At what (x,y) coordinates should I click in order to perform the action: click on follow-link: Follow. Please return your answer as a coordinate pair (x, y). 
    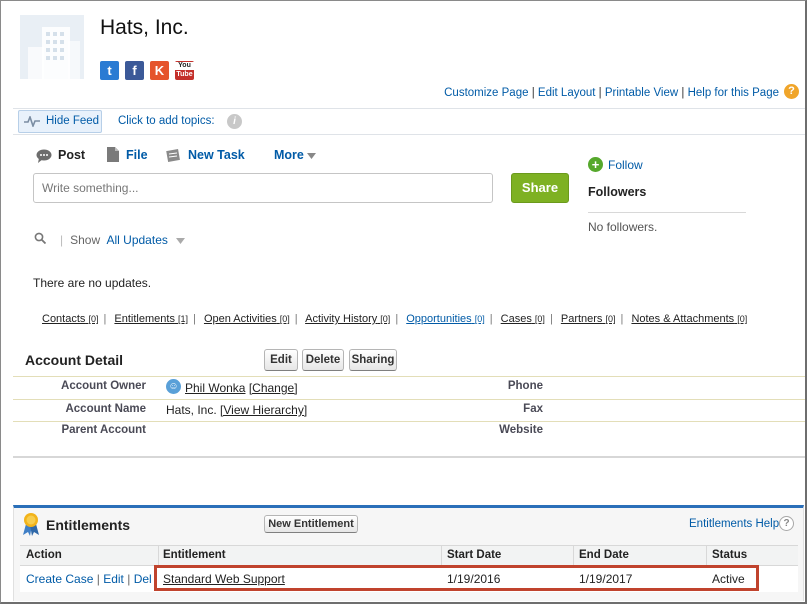
    Looking at the image, I should click on (625, 165).